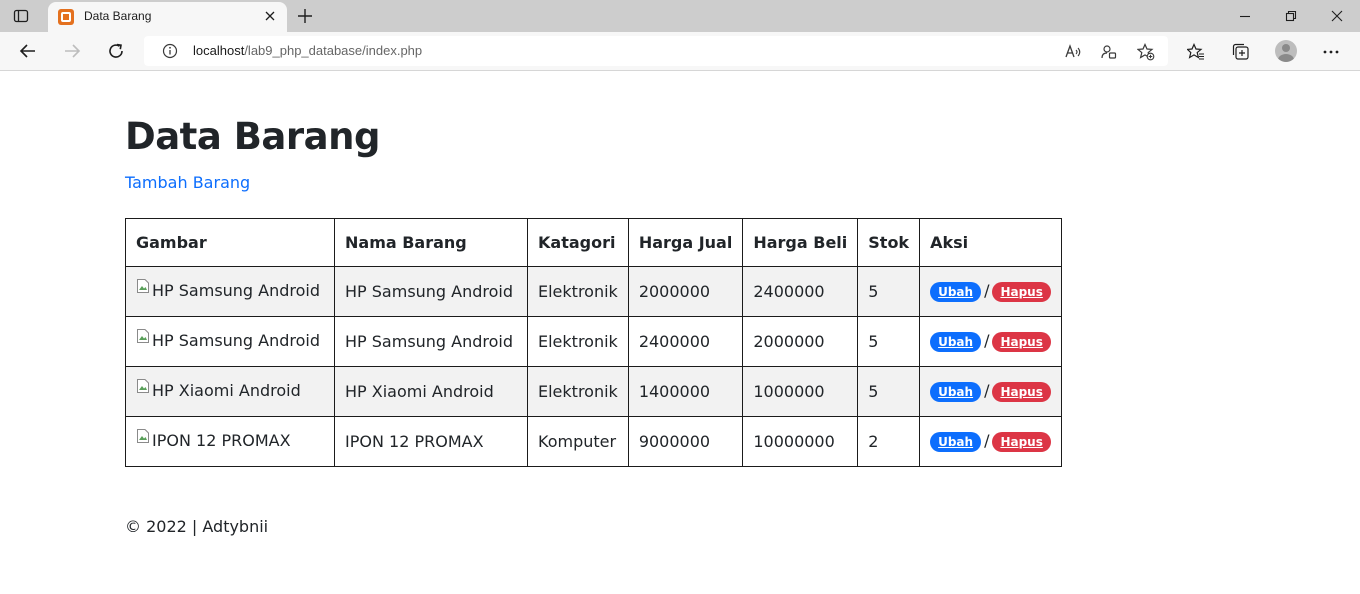 Image resolution: width=1360 pixels, height=594 pixels. Describe the element at coordinates (21, 16) in the screenshot. I see `tab-actions-icon` at that location.